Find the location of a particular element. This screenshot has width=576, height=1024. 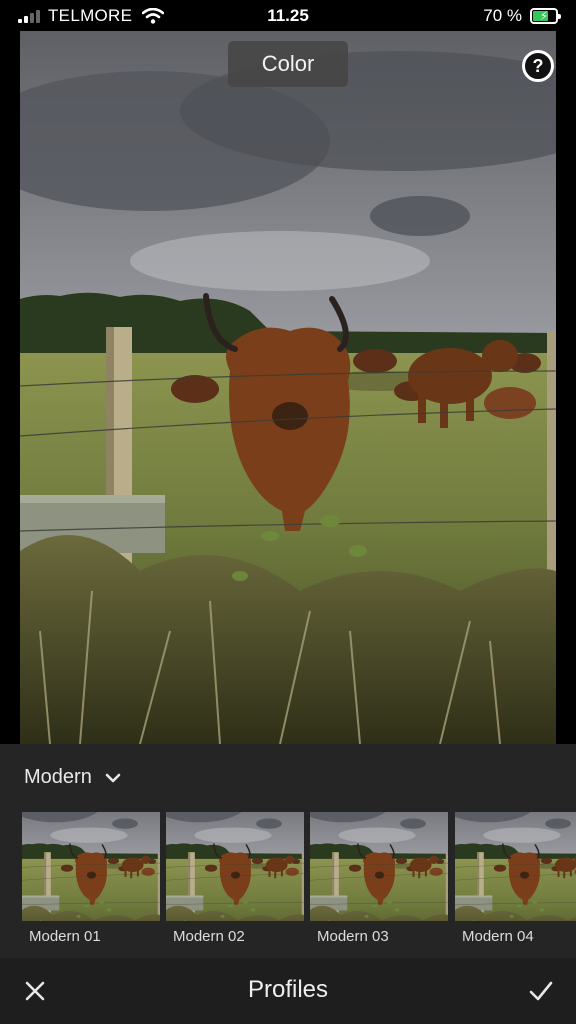

battery-percent: 70 % is located at coordinates (502, 15).